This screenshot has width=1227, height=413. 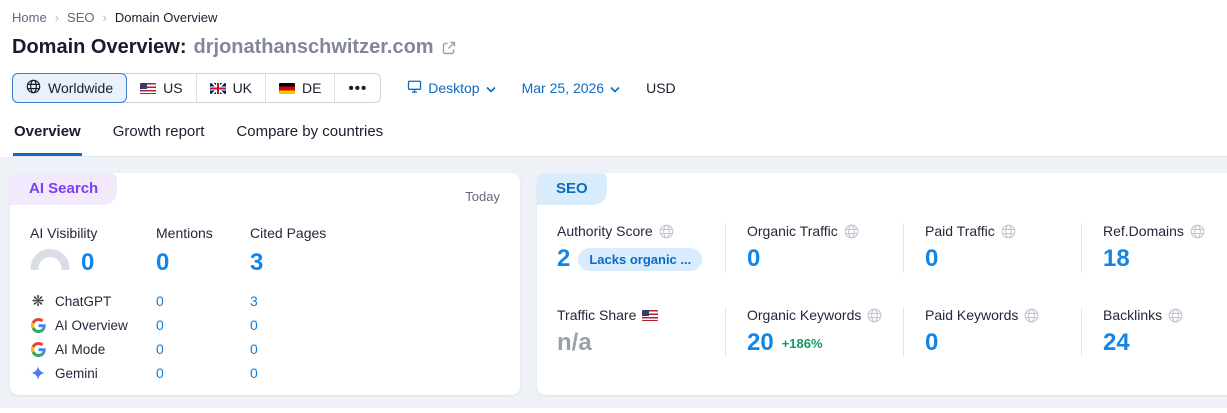 I want to click on de-flag-icon, so click(x=287, y=88).